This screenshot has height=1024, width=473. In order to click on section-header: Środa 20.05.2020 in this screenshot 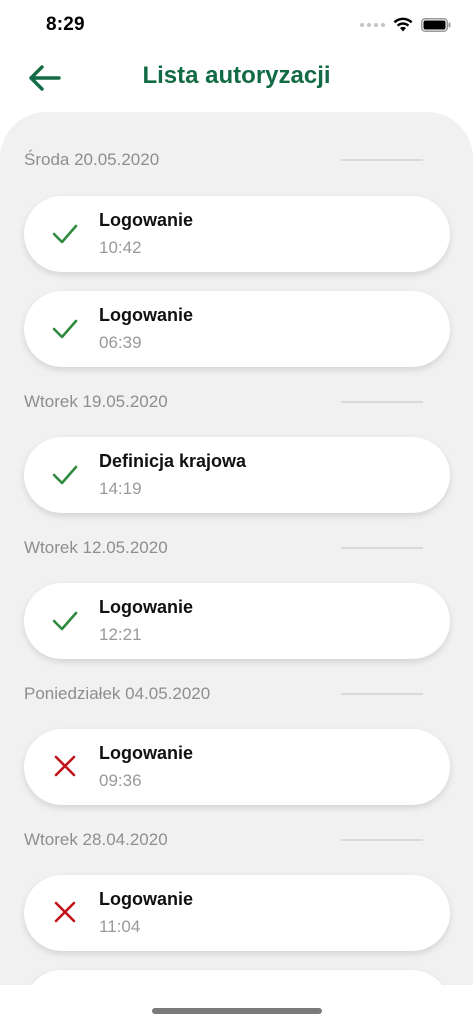, I will do `click(223, 160)`.